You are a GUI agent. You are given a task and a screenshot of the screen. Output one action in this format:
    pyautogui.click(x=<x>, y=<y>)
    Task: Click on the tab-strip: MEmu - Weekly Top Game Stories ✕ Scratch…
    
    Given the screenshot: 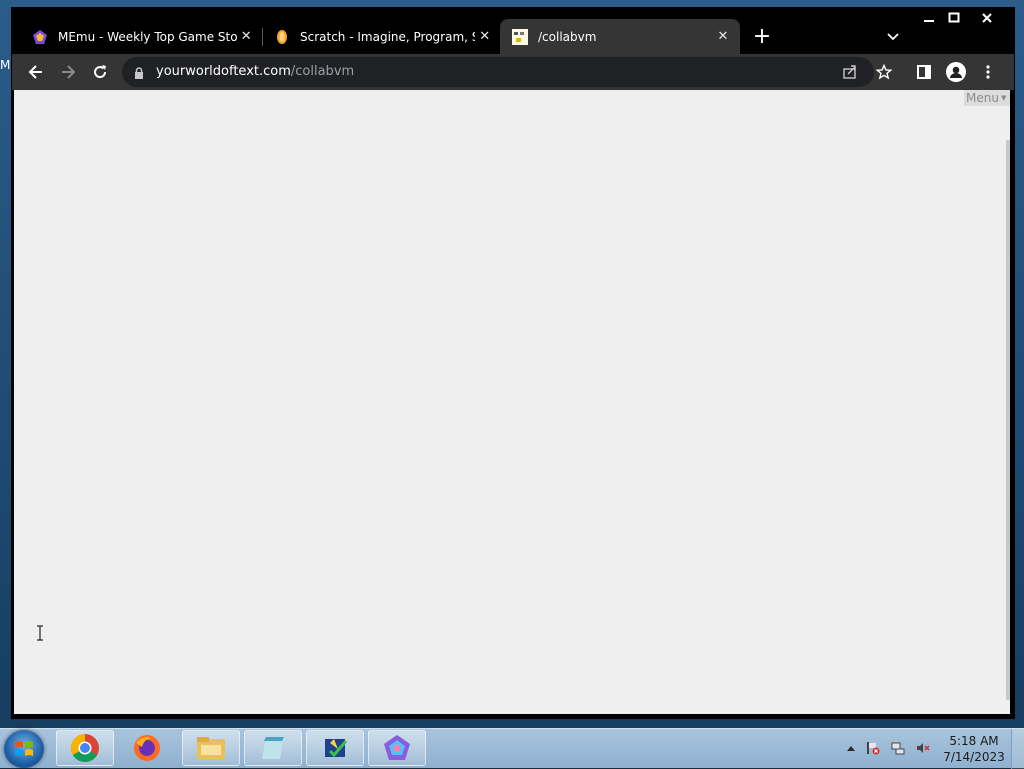 What is the action you would take?
    pyautogui.click(x=513, y=31)
    